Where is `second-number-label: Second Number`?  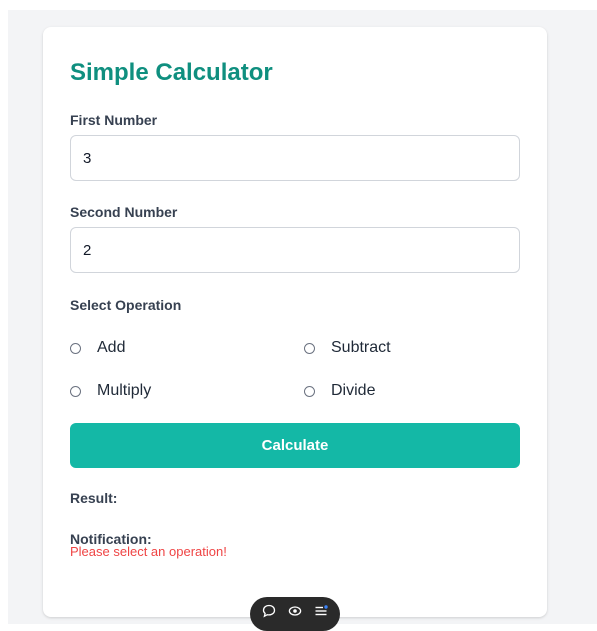
second-number-label: Second Number is located at coordinates (124, 212).